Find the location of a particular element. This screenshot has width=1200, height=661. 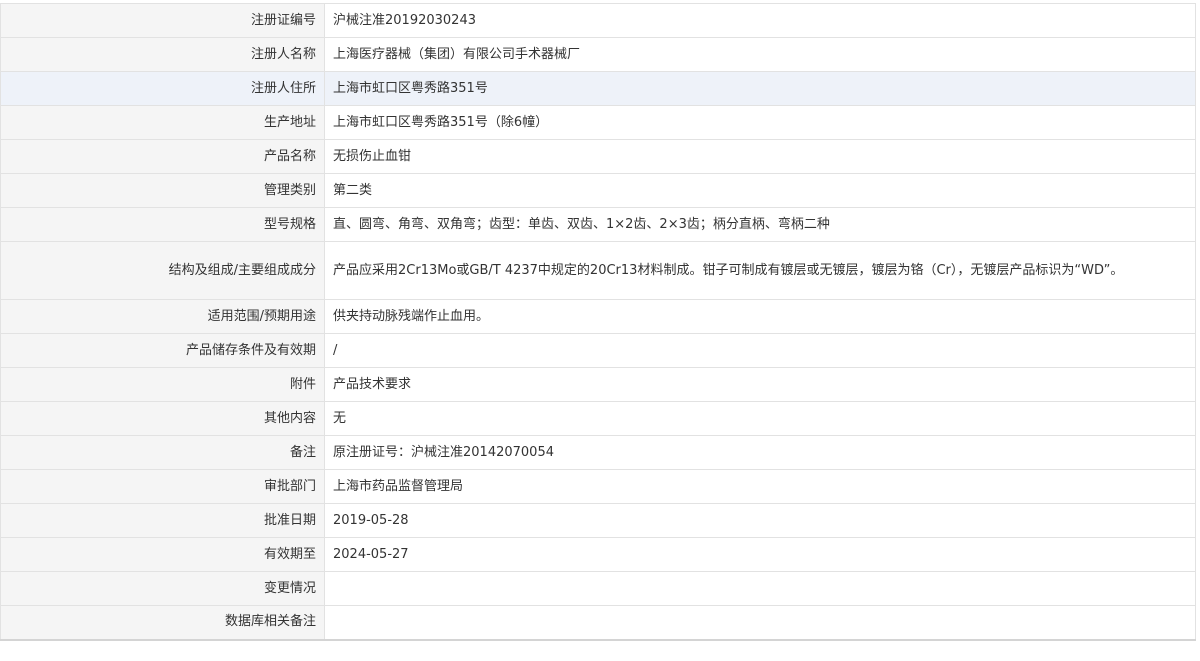

table-row-product-name: 产品名称 无损伤止血钳 is located at coordinates (598, 156).